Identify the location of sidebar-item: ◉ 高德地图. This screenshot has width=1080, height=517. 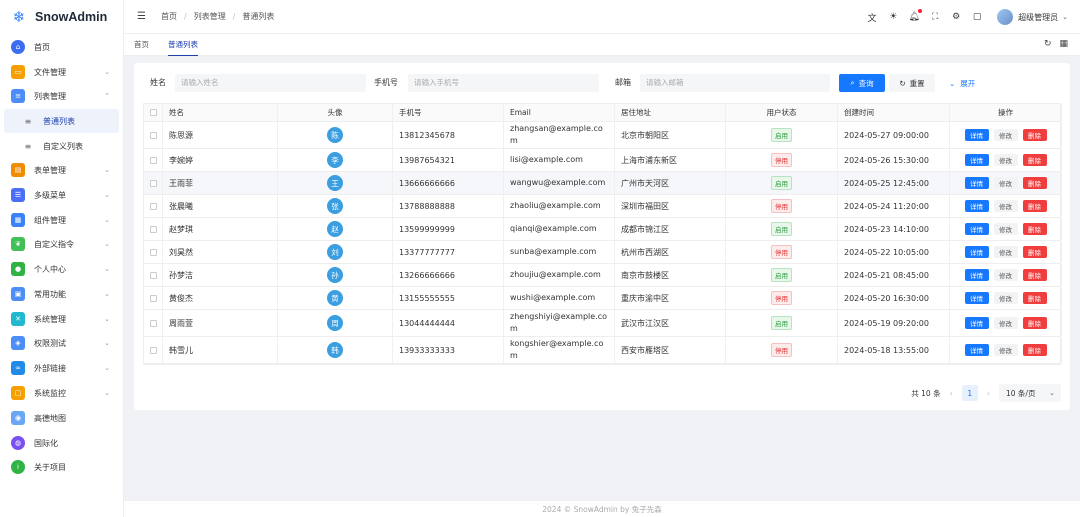
(62, 418).